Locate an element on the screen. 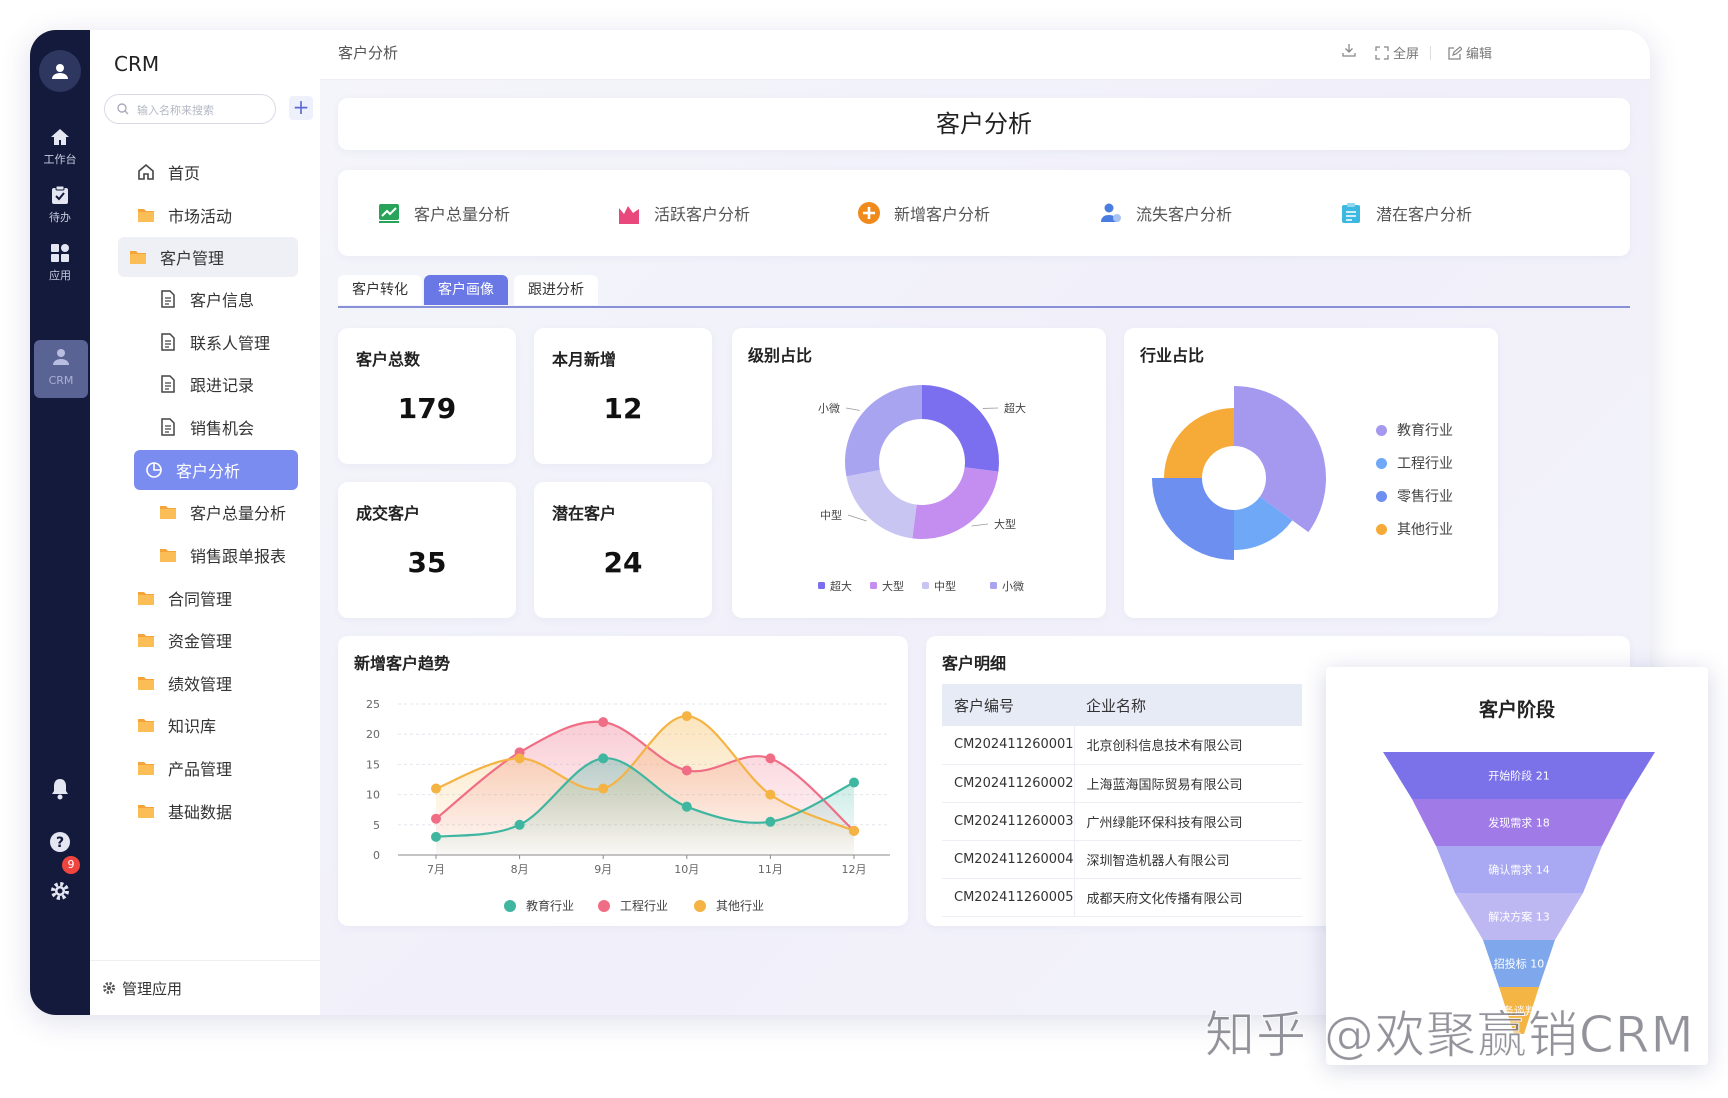 The image size is (1728, 1098). table-row: CM202411260002 上海蓝海国际贸易有限公司 is located at coordinates (1122, 783).